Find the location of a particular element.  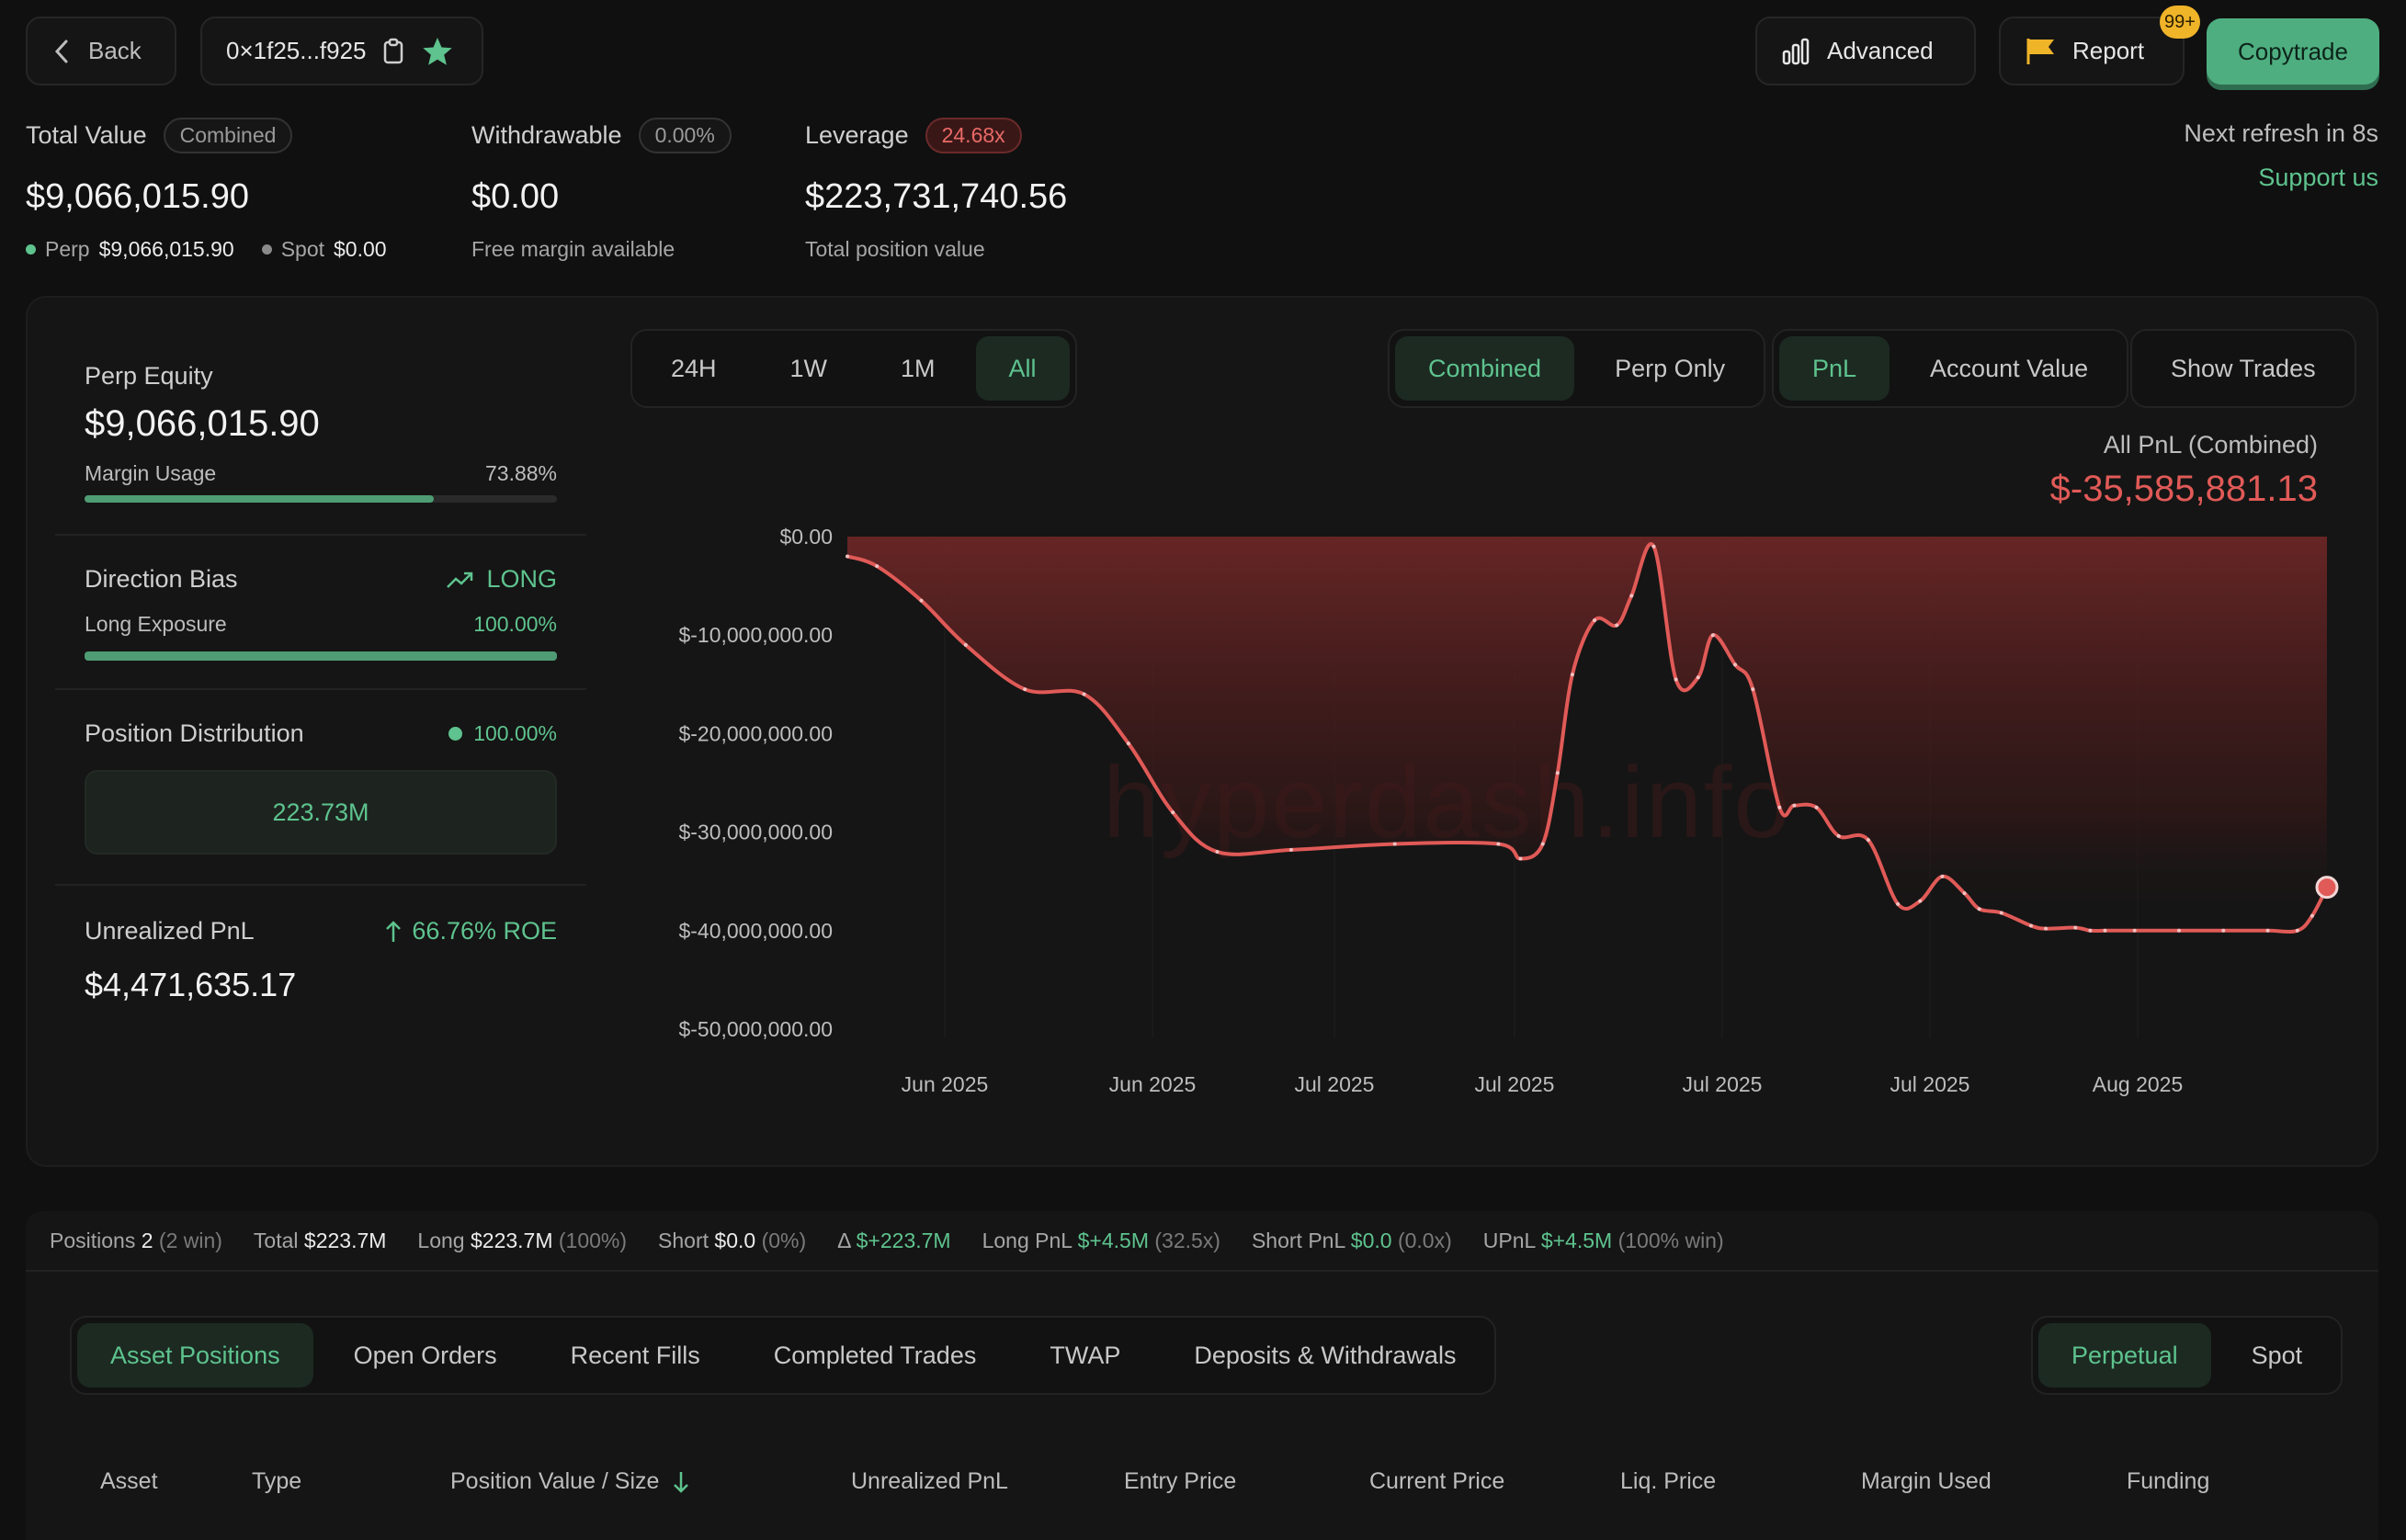

col-position-value: Position Value / Size is located at coordinates (570, 1481).